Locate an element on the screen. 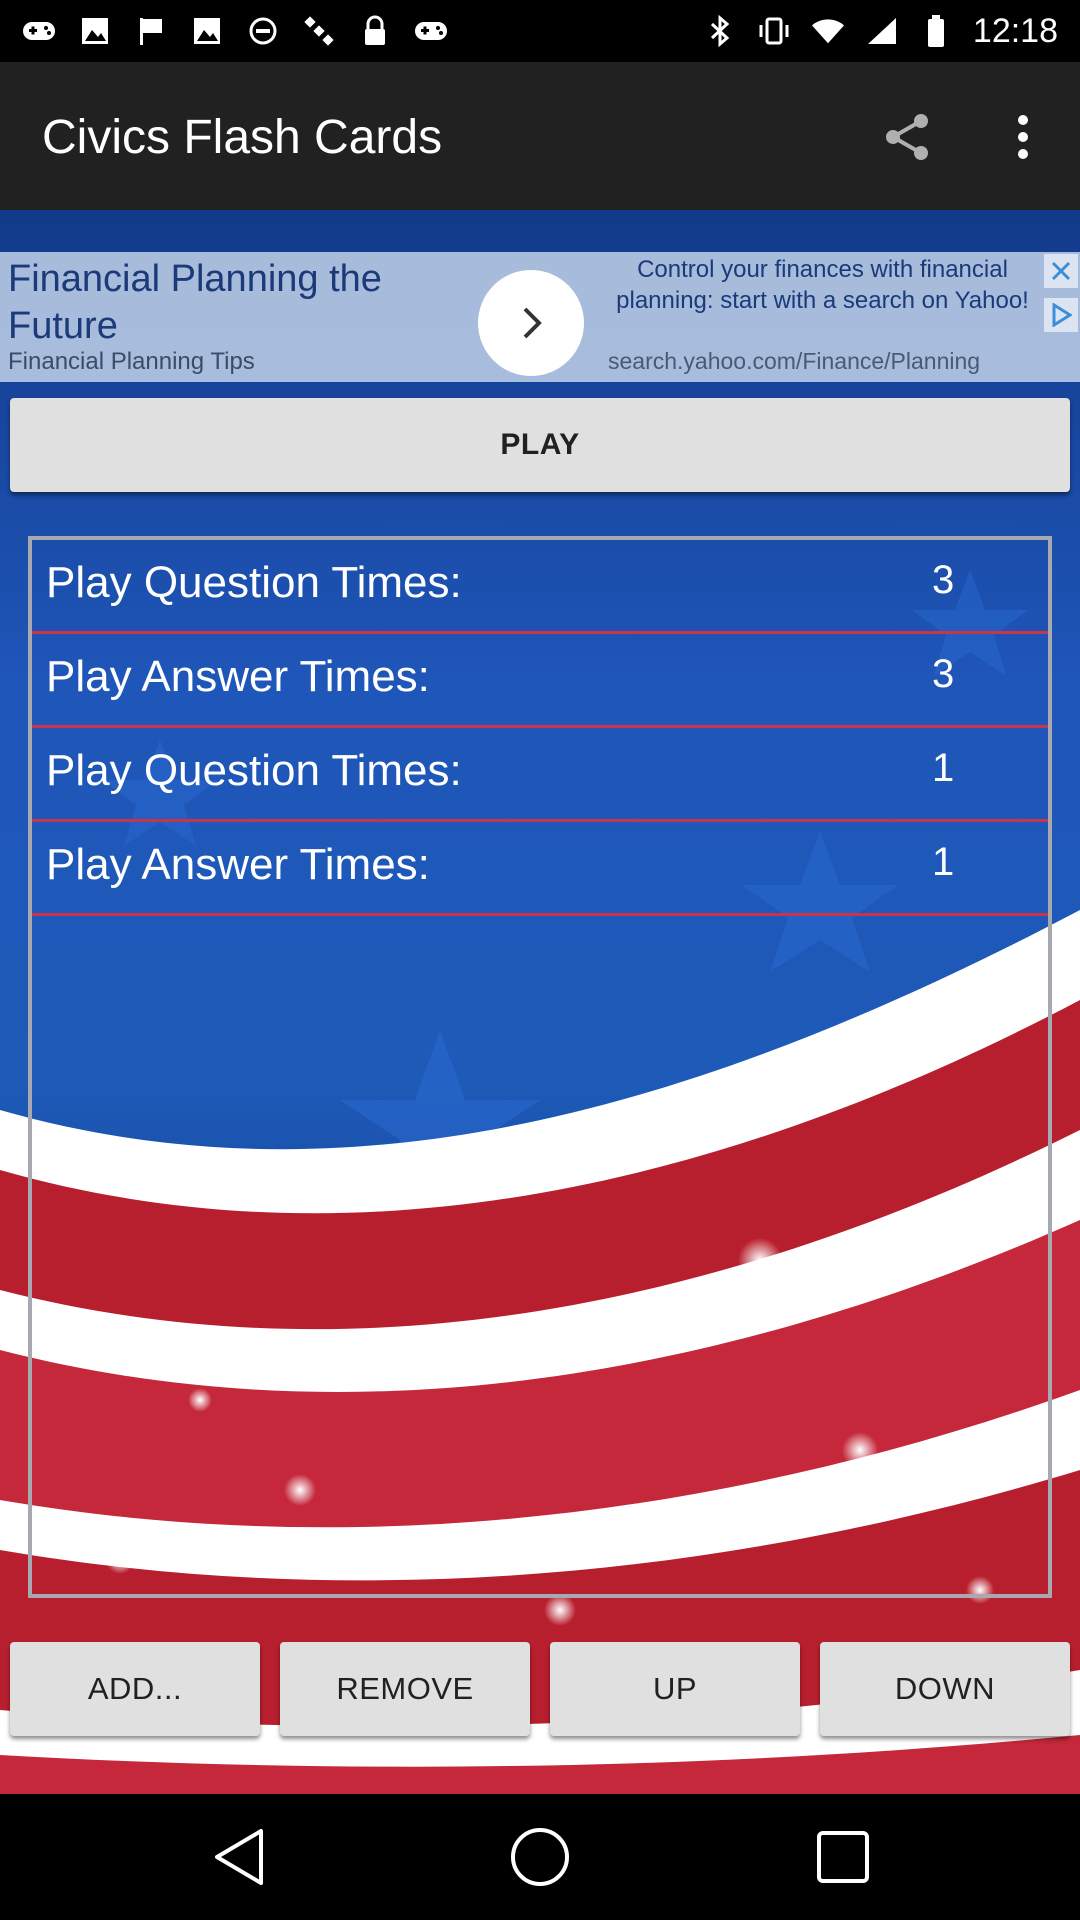  signal-icon is located at coordinates (882, 31).